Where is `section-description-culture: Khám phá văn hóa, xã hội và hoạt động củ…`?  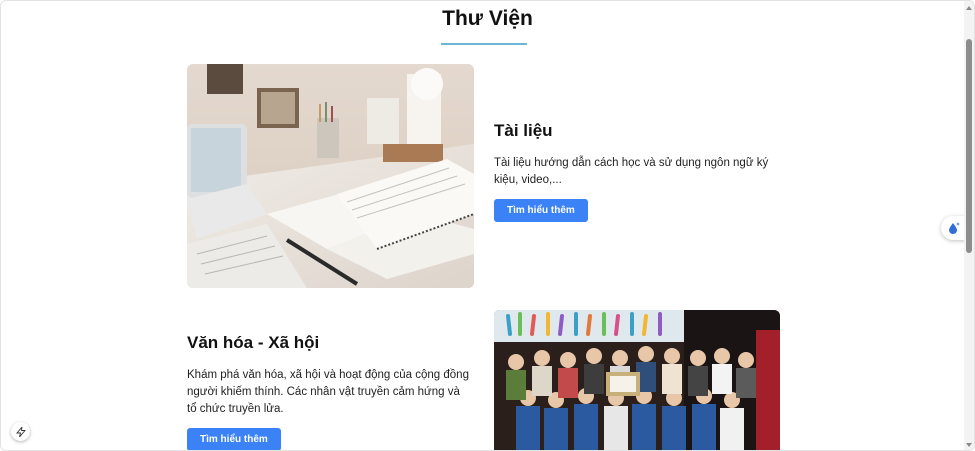
section-description-culture: Khám phá văn hóa, xã hội và hoạt động củ… is located at coordinates (328, 392).